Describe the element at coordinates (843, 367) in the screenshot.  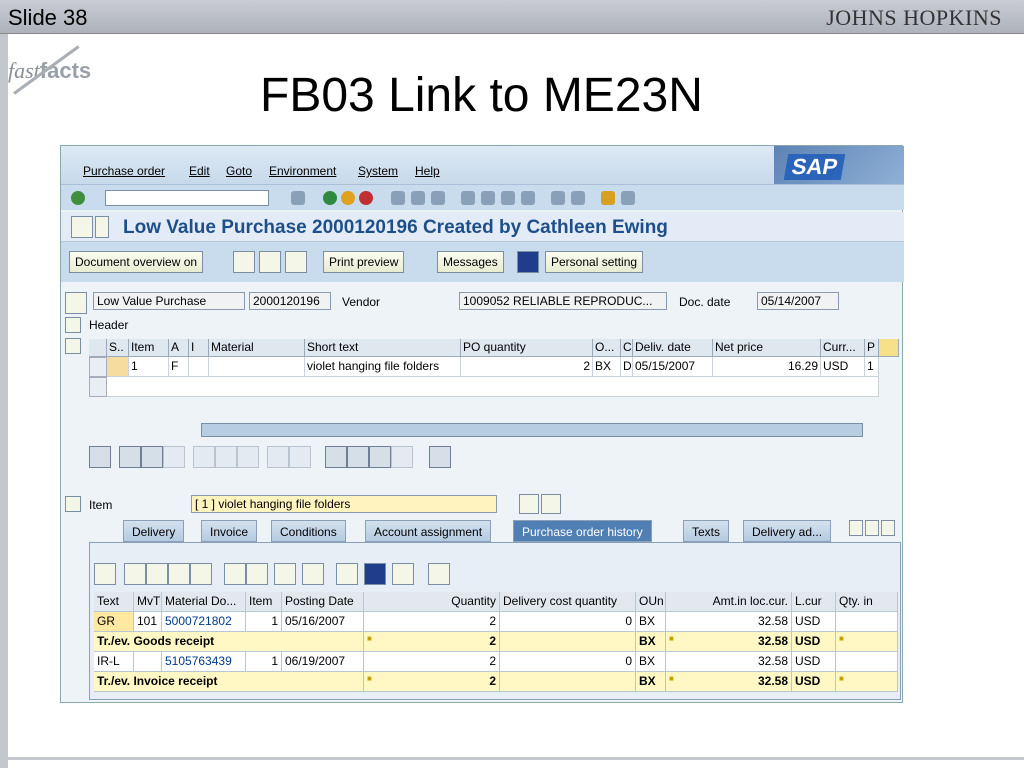
I see `currency-cell: USD` at that location.